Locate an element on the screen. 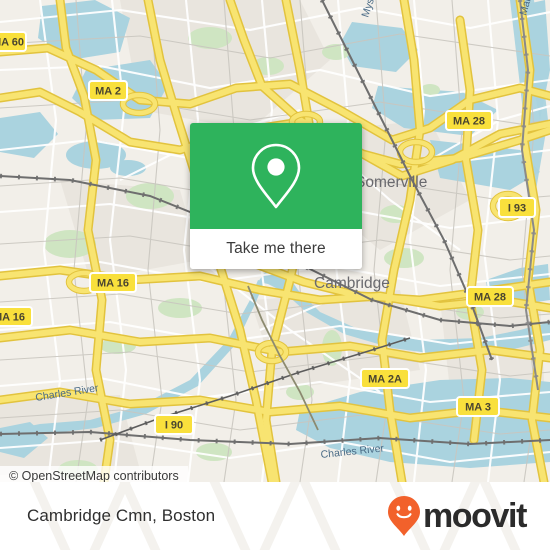 This screenshot has width=550, height=550. map-pin-icon is located at coordinates (276, 176).